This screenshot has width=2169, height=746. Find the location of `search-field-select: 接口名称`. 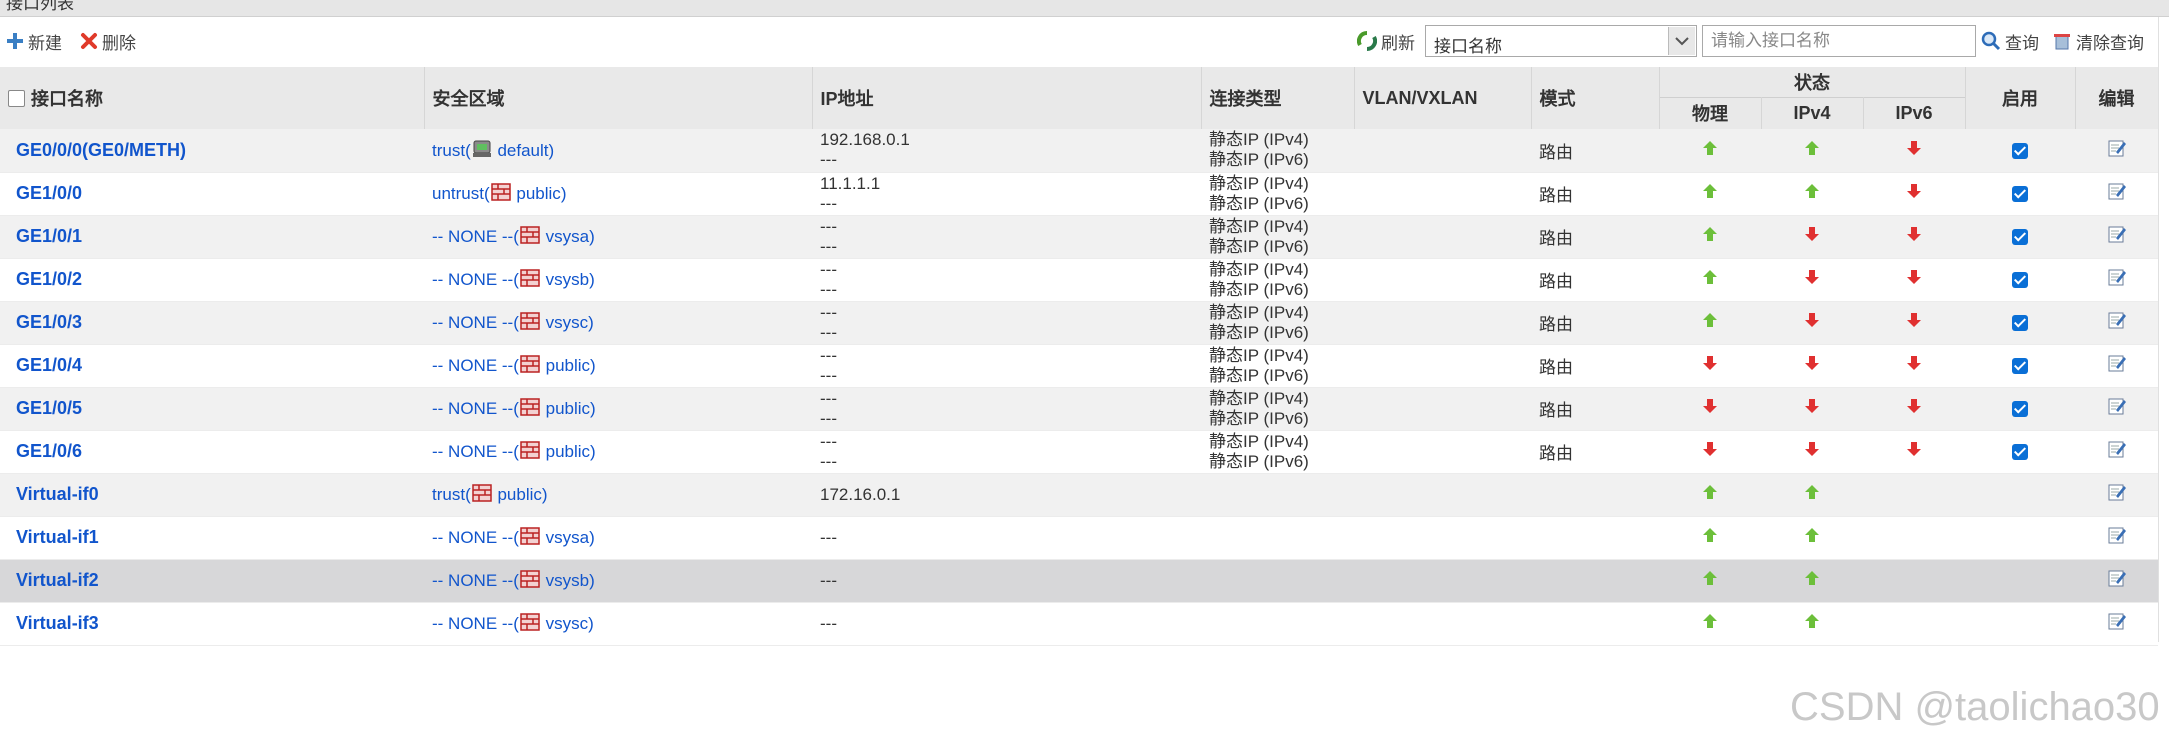

search-field-select: 接口名称 is located at coordinates (1561, 41).